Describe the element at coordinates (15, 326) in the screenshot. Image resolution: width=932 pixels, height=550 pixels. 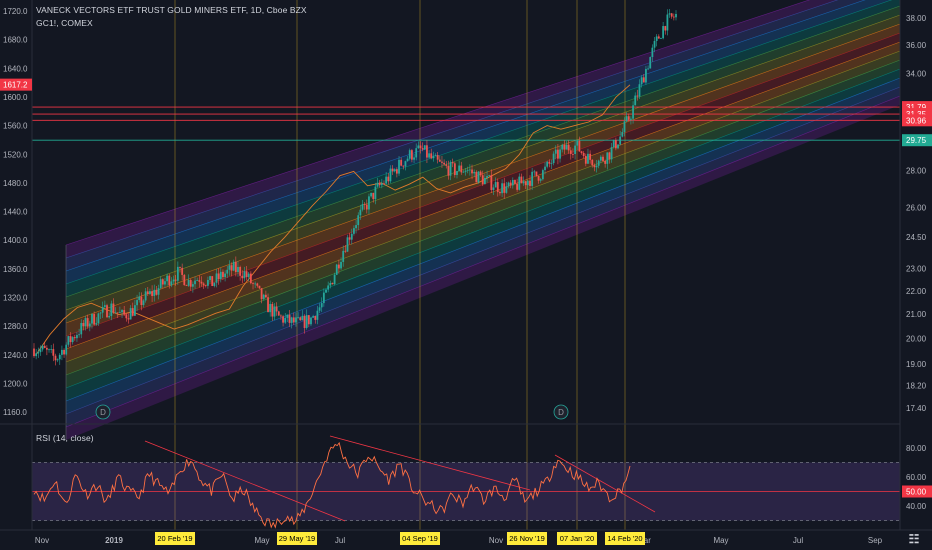
I see `left-axis-tick: 1280.0` at that location.